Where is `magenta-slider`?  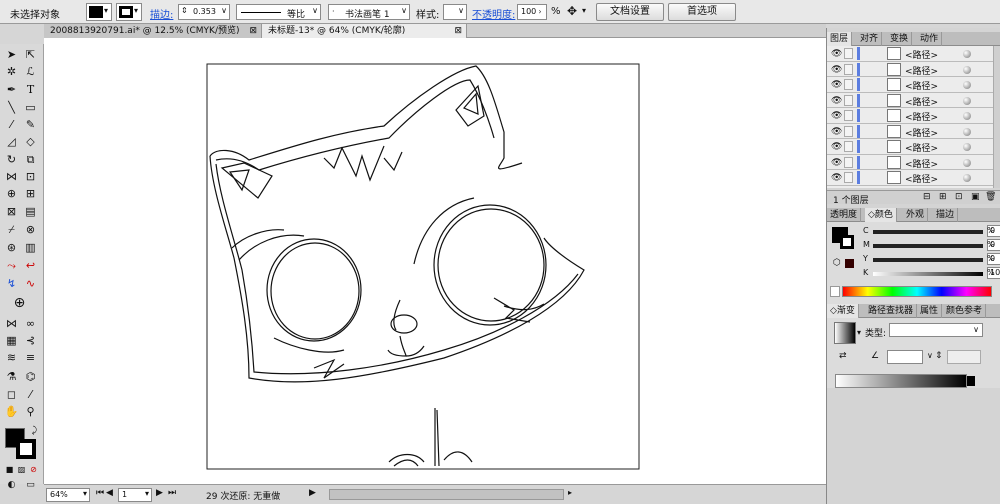 magenta-slider is located at coordinates (928, 246).